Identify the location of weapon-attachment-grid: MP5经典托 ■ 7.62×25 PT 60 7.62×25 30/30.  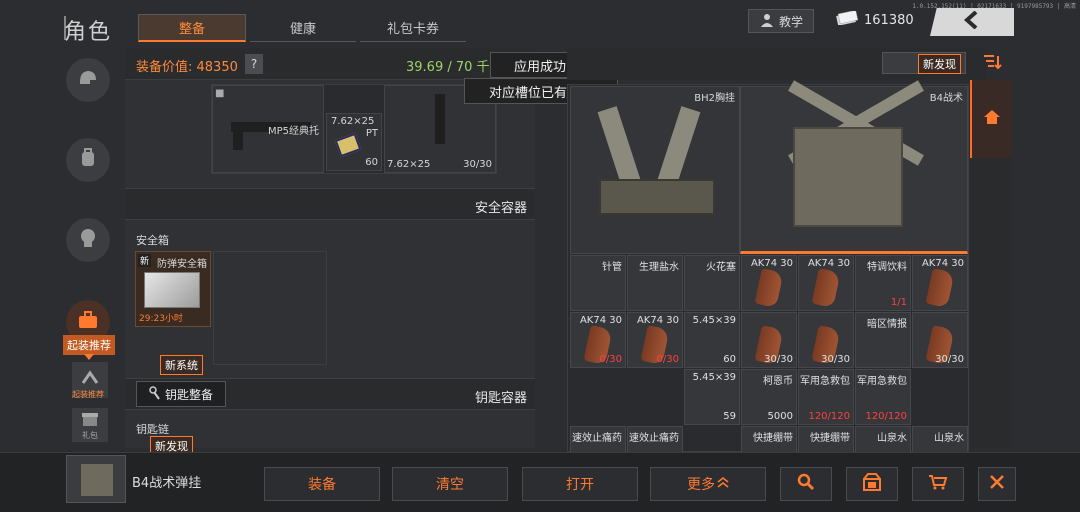
(354, 129).